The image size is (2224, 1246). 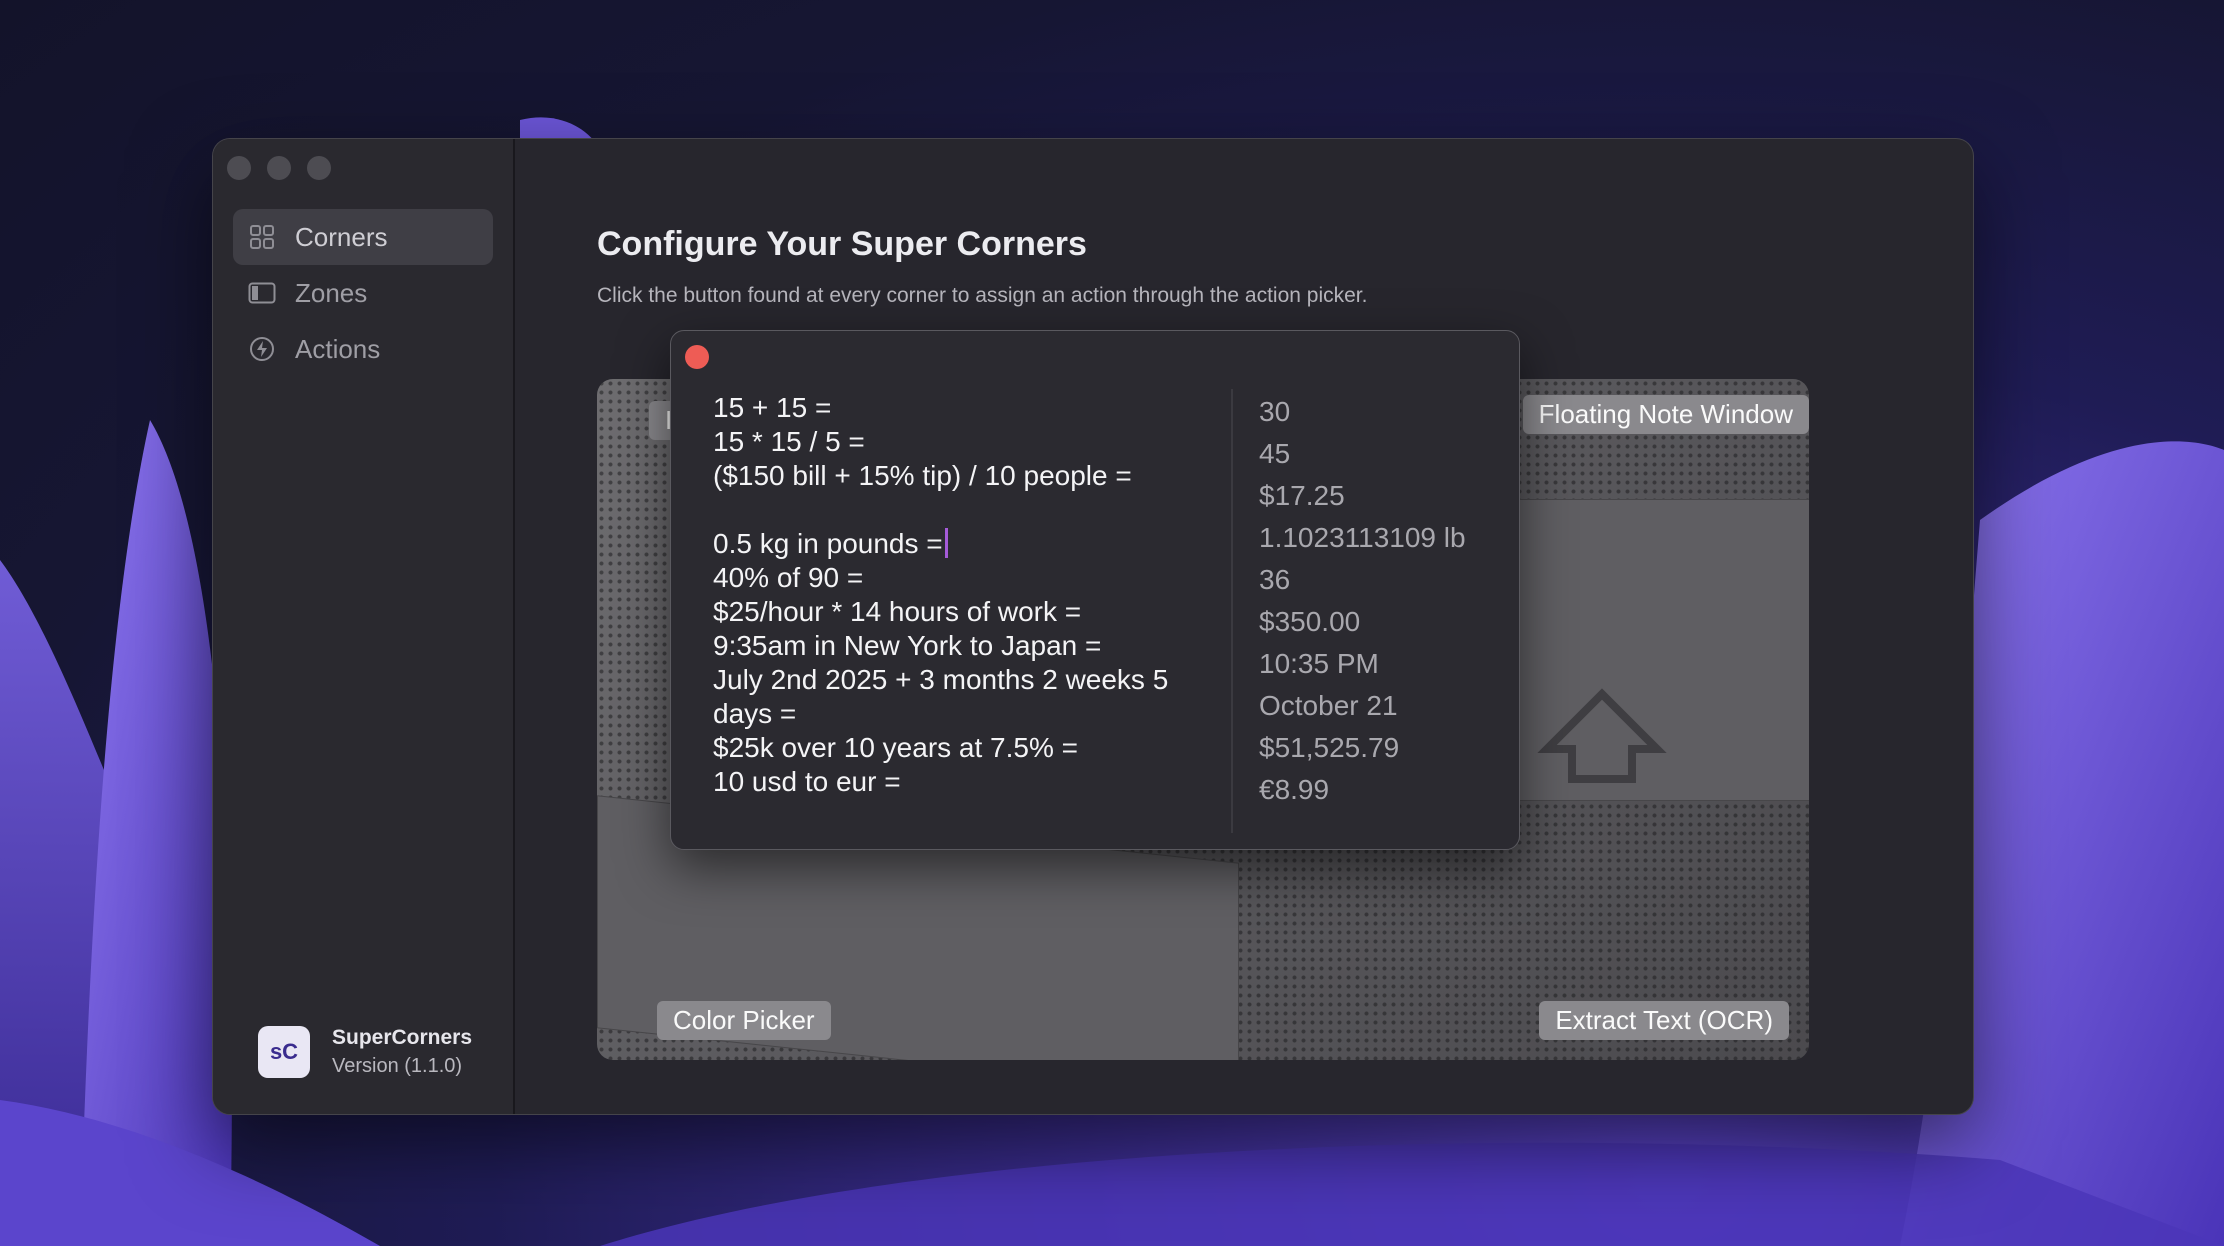 What do you see at coordinates (895, 747) in the screenshot?
I see `expression-line: $25k over 10 years at 7.5% =` at bounding box center [895, 747].